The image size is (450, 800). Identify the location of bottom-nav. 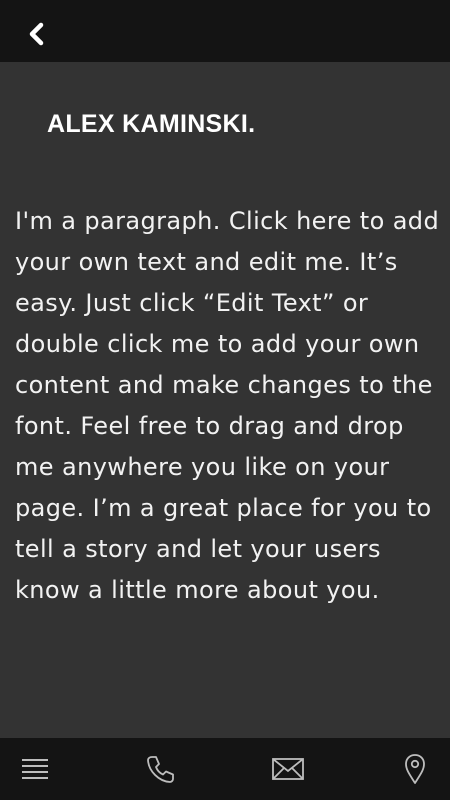
(225, 769).